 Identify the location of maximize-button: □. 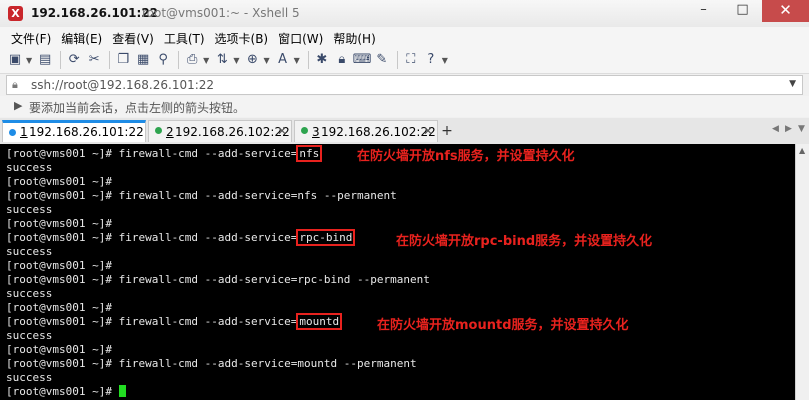
(742, 11).